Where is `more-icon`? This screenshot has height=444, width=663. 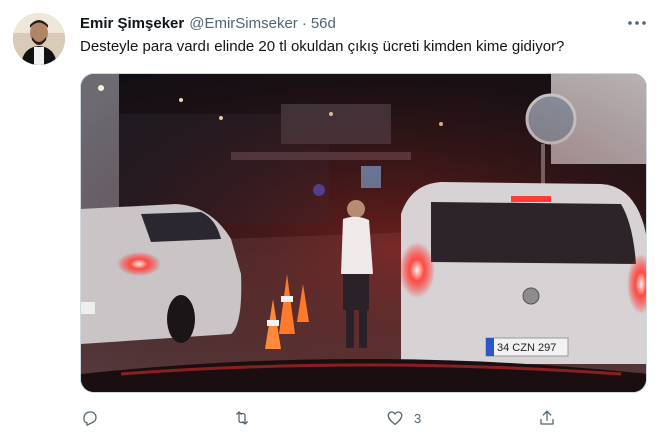 more-icon is located at coordinates (637, 23).